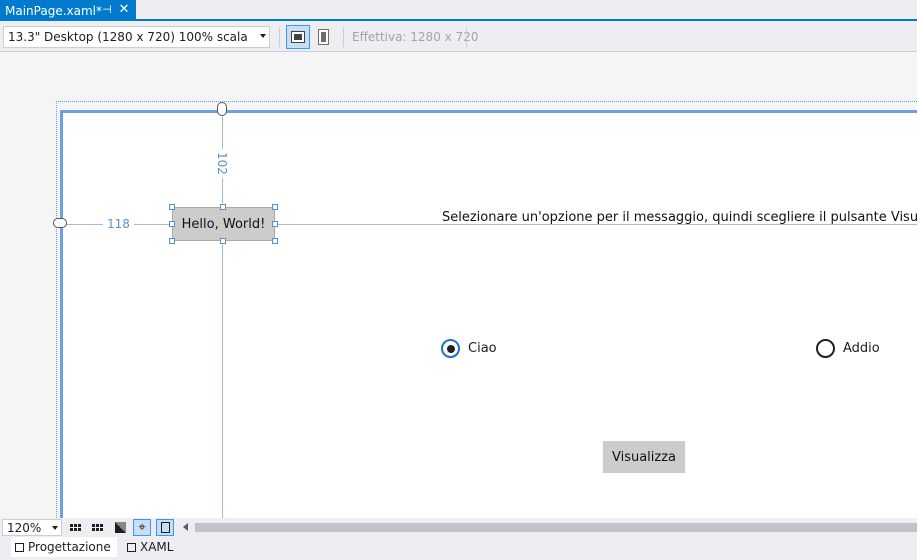  Describe the element at coordinates (458, 548) in the screenshot. I see `view-tabs: Progettazione XAML` at that location.